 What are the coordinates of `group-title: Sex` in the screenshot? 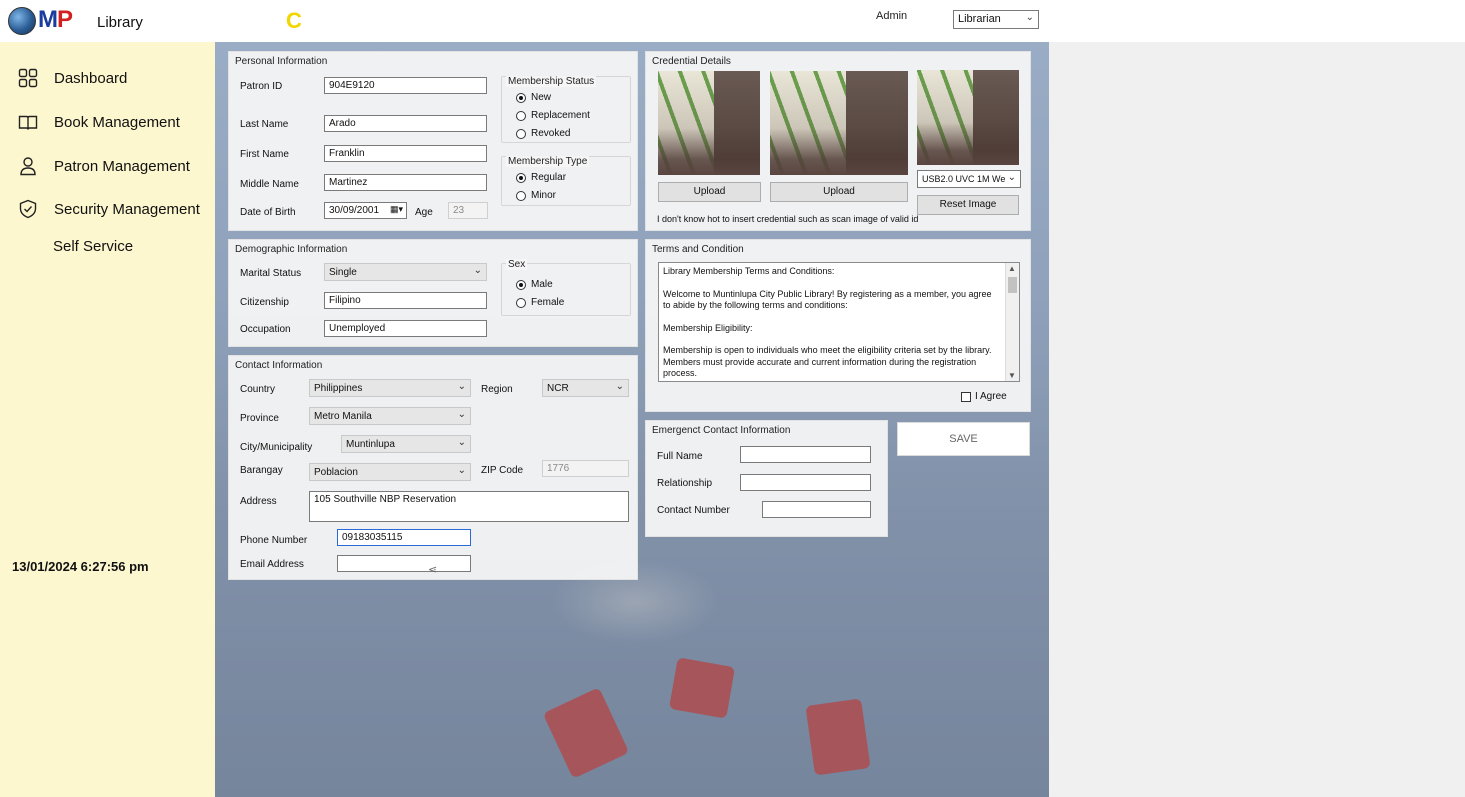 It's located at (517, 264).